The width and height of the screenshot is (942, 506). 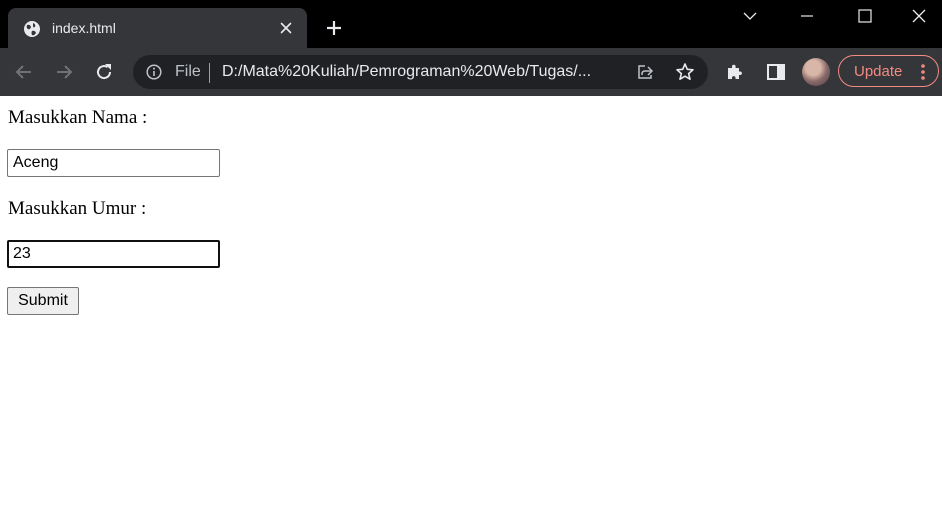 I want to click on close-window-button, so click(x=919, y=16).